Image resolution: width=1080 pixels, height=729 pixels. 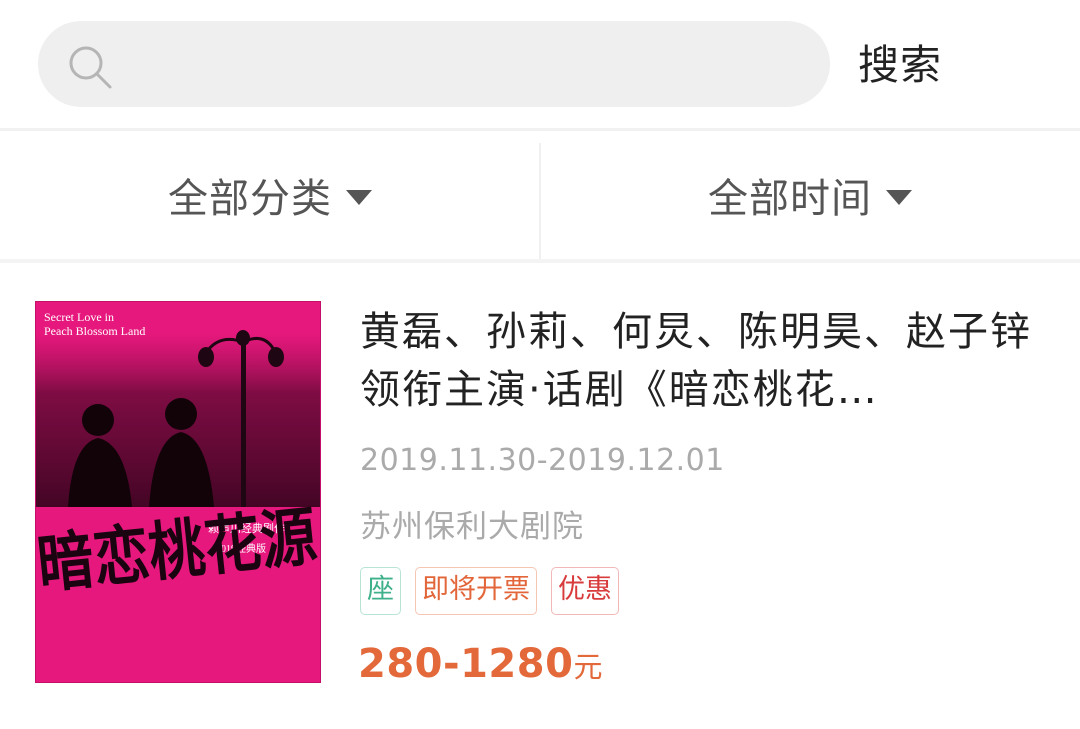 I want to click on event-tags: 座 即将开票 优惠, so click(x=489, y=591).